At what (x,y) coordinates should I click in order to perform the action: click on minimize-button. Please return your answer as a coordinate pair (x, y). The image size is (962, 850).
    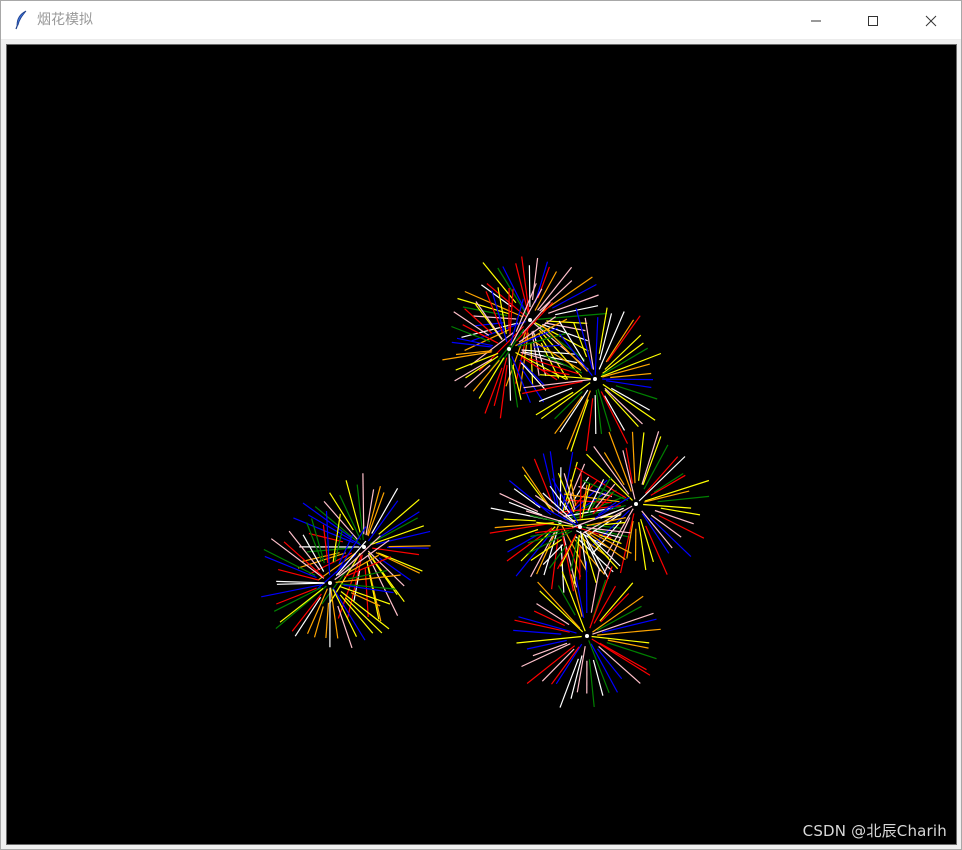
    Looking at the image, I should click on (816, 20).